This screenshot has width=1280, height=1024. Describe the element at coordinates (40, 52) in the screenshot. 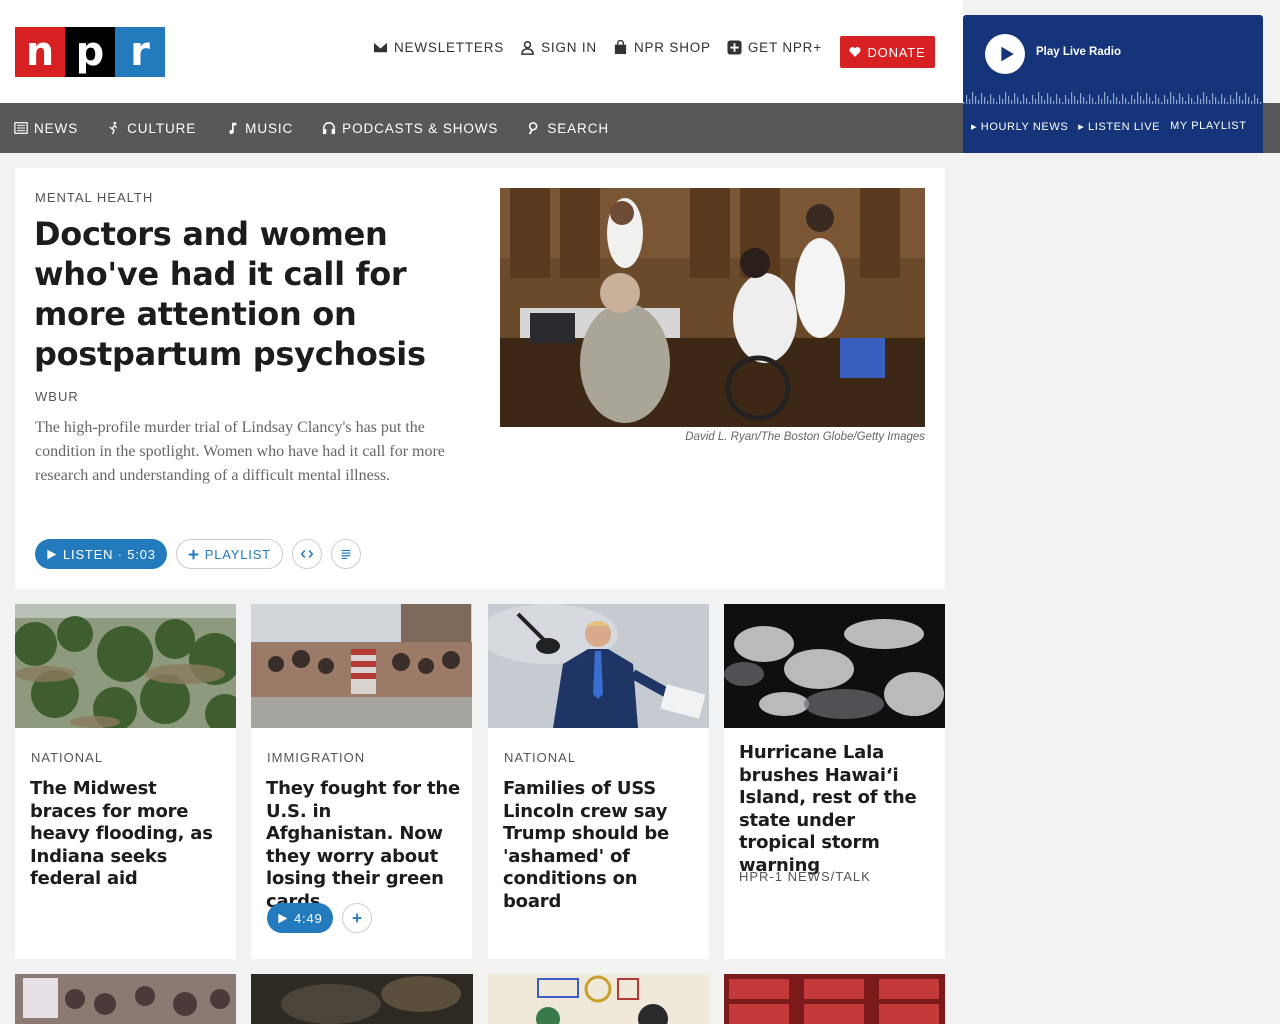

I see `logo-letter-n: n` at that location.